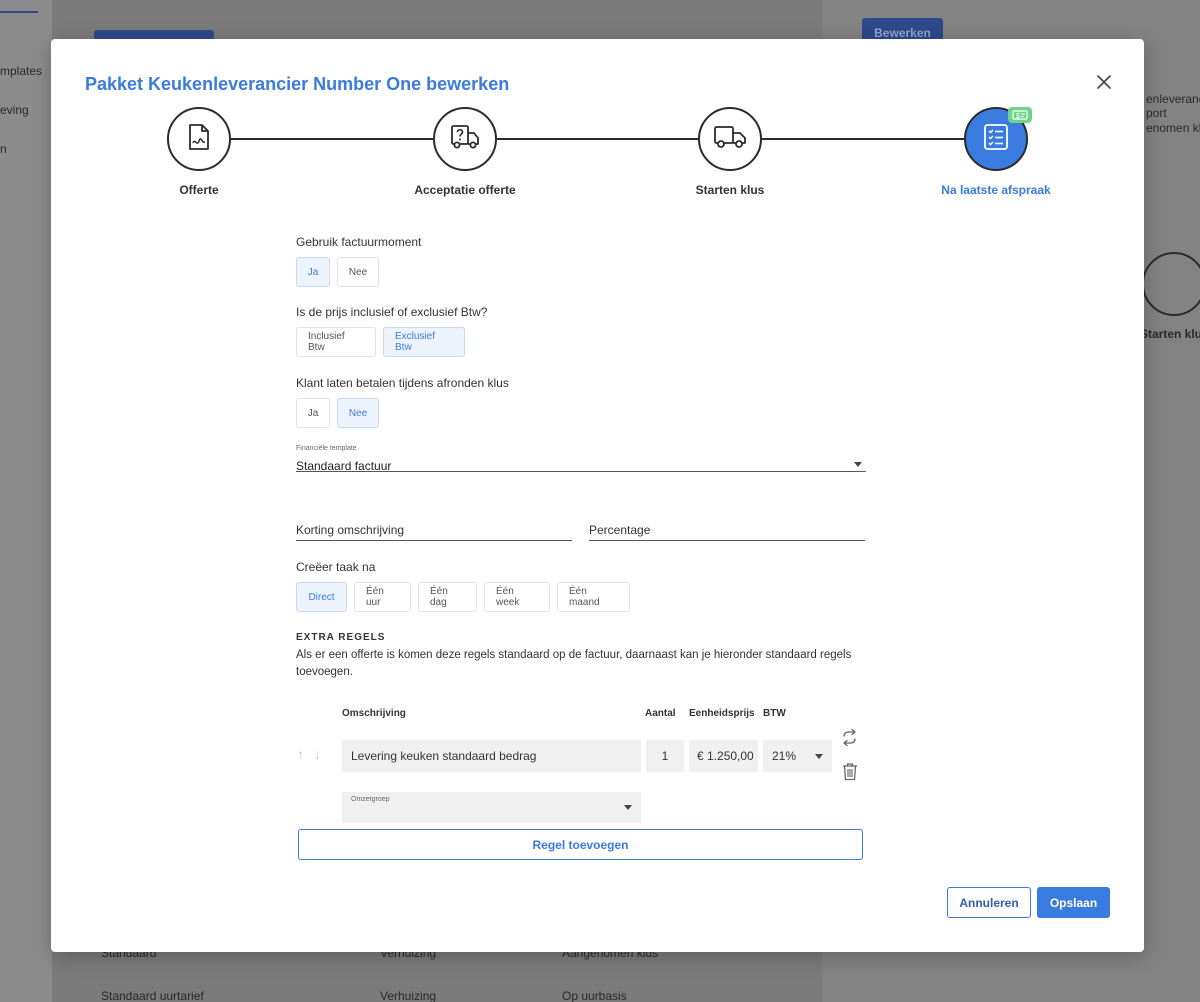  I want to click on column-header-description: Omschrijving, so click(374, 713).